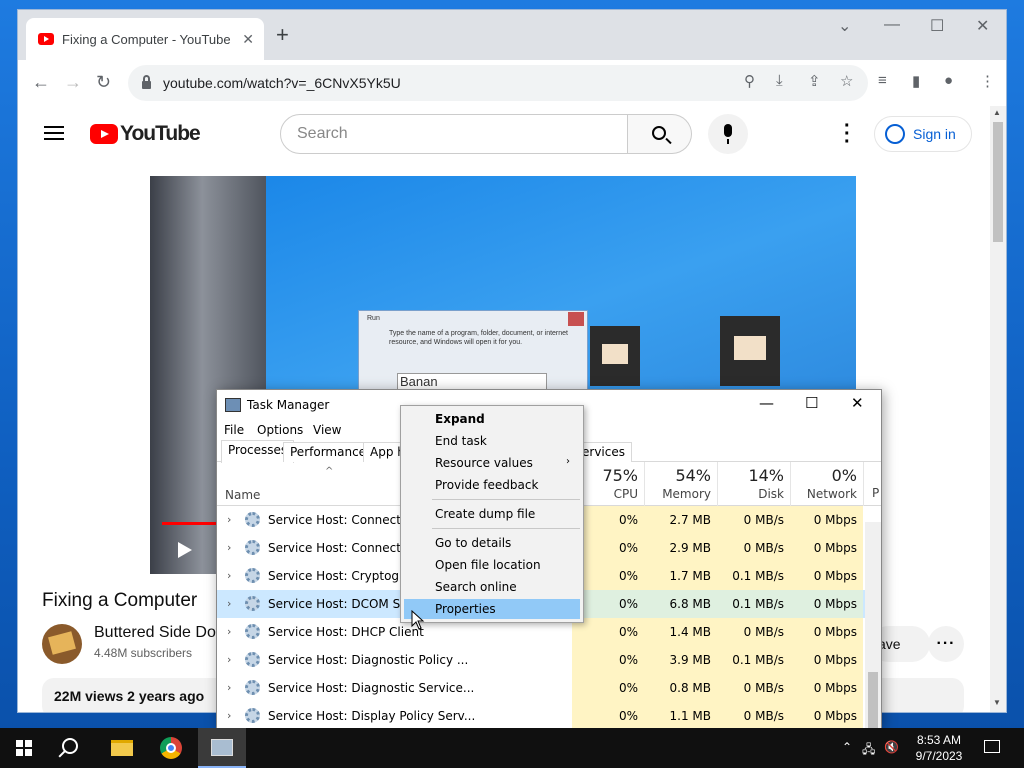  Describe the element at coordinates (492, 419) in the screenshot. I see `menu-item-expand: Expand` at that location.